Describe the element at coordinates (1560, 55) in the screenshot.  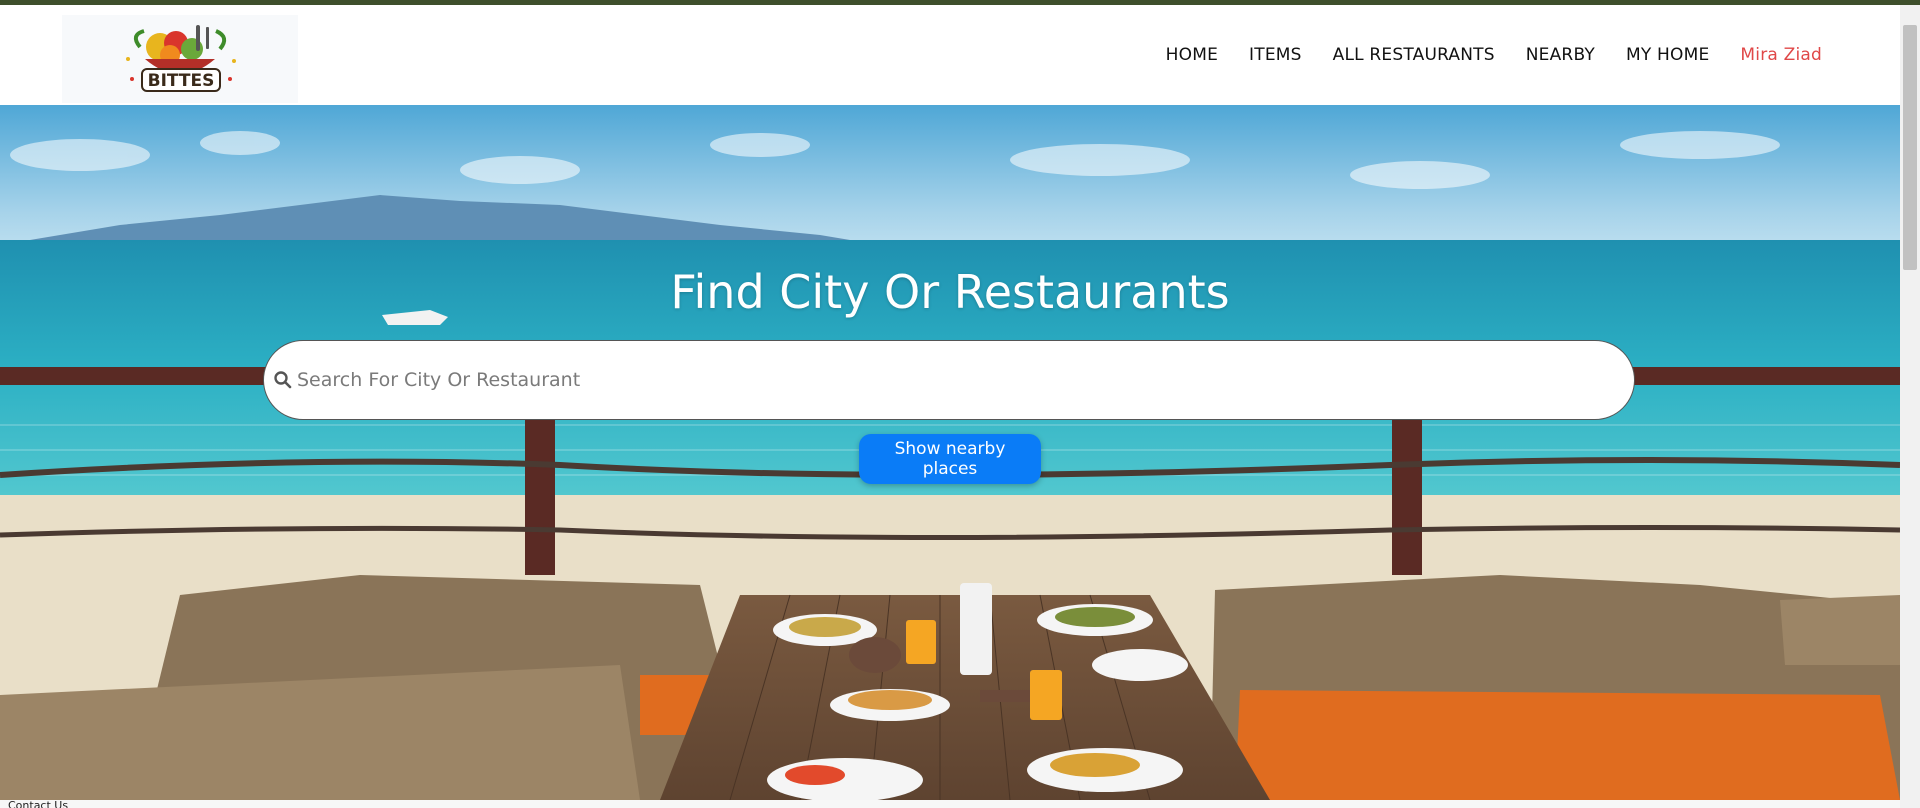
I see `nav-nearby: NEARBY` at that location.